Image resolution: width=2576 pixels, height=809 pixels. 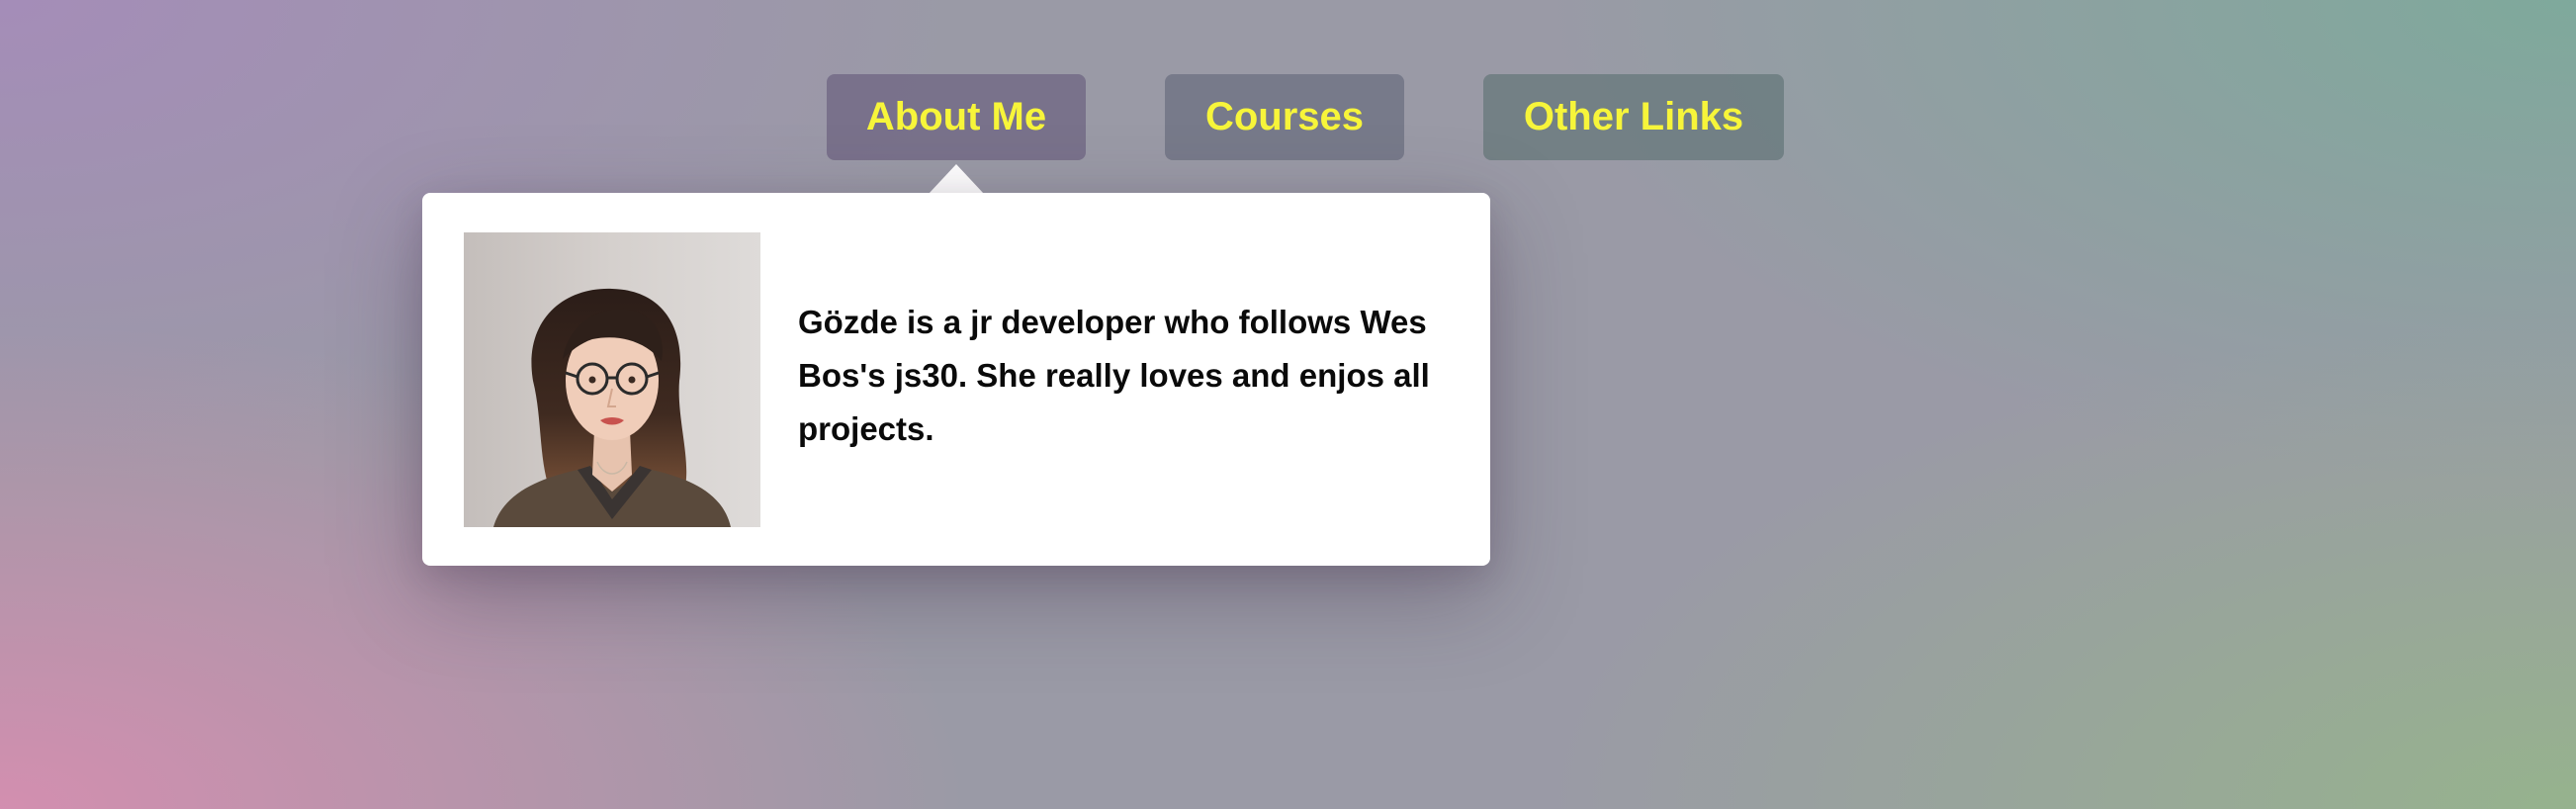 I want to click on dropdown-arrow, so click(x=956, y=179).